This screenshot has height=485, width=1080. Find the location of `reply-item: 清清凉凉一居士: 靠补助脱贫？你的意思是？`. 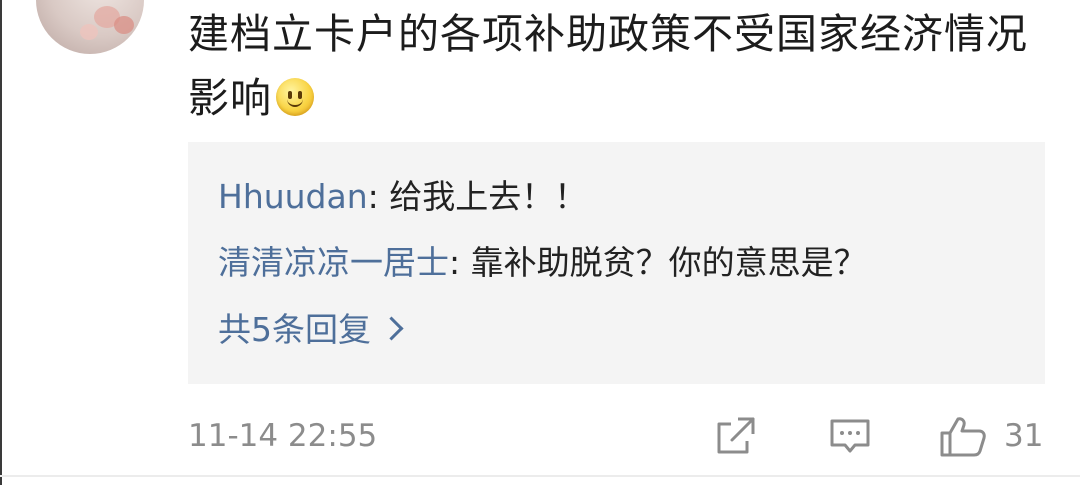

reply-item: 清清凉凉一居士: 靠补助脱贫？你的意思是？ is located at coordinates (542, 263).